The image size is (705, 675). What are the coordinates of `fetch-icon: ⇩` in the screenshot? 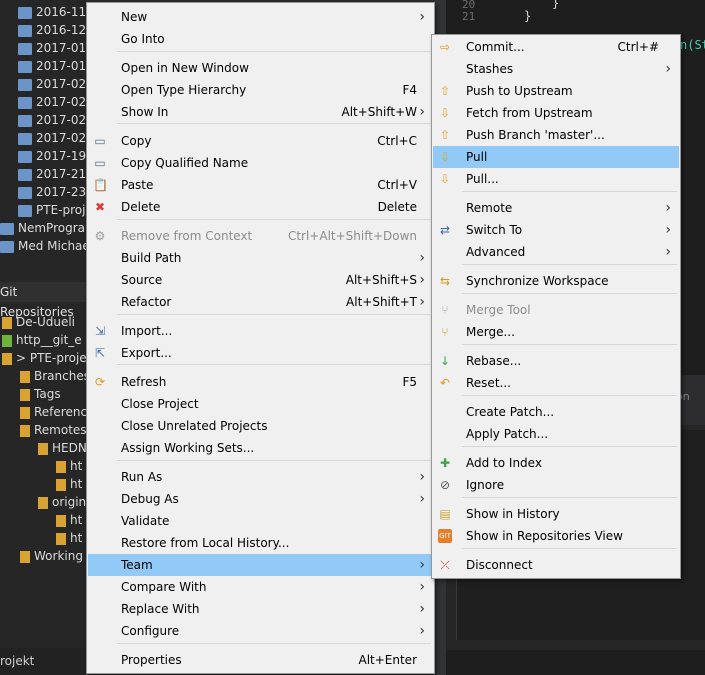 It's located at (445, 113).